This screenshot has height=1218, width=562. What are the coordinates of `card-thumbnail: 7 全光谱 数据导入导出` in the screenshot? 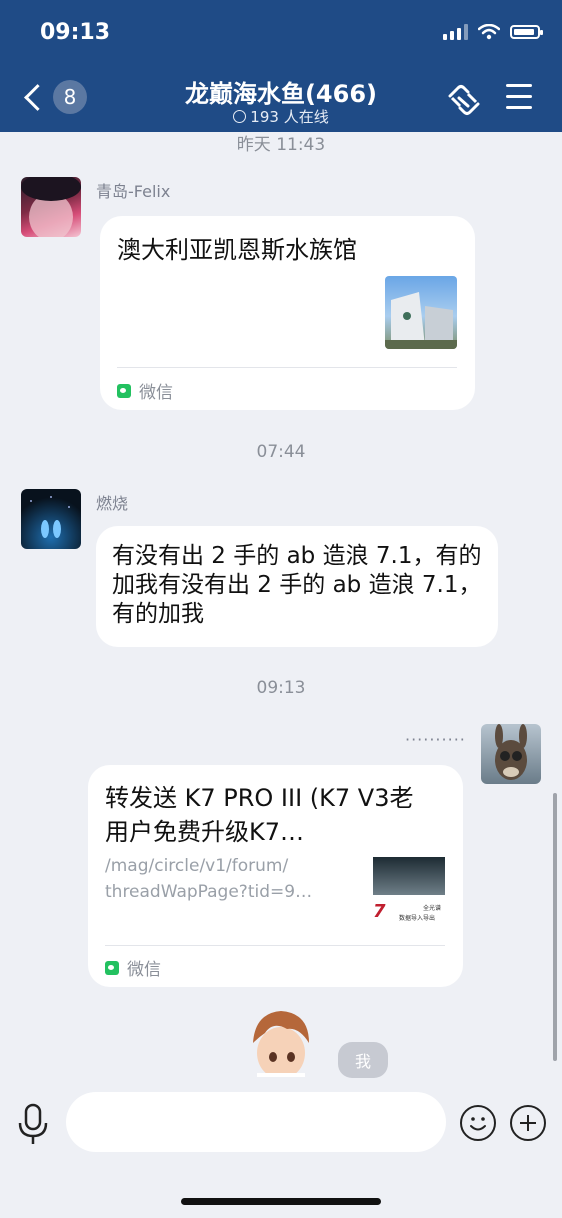 It's located at (409, 893).